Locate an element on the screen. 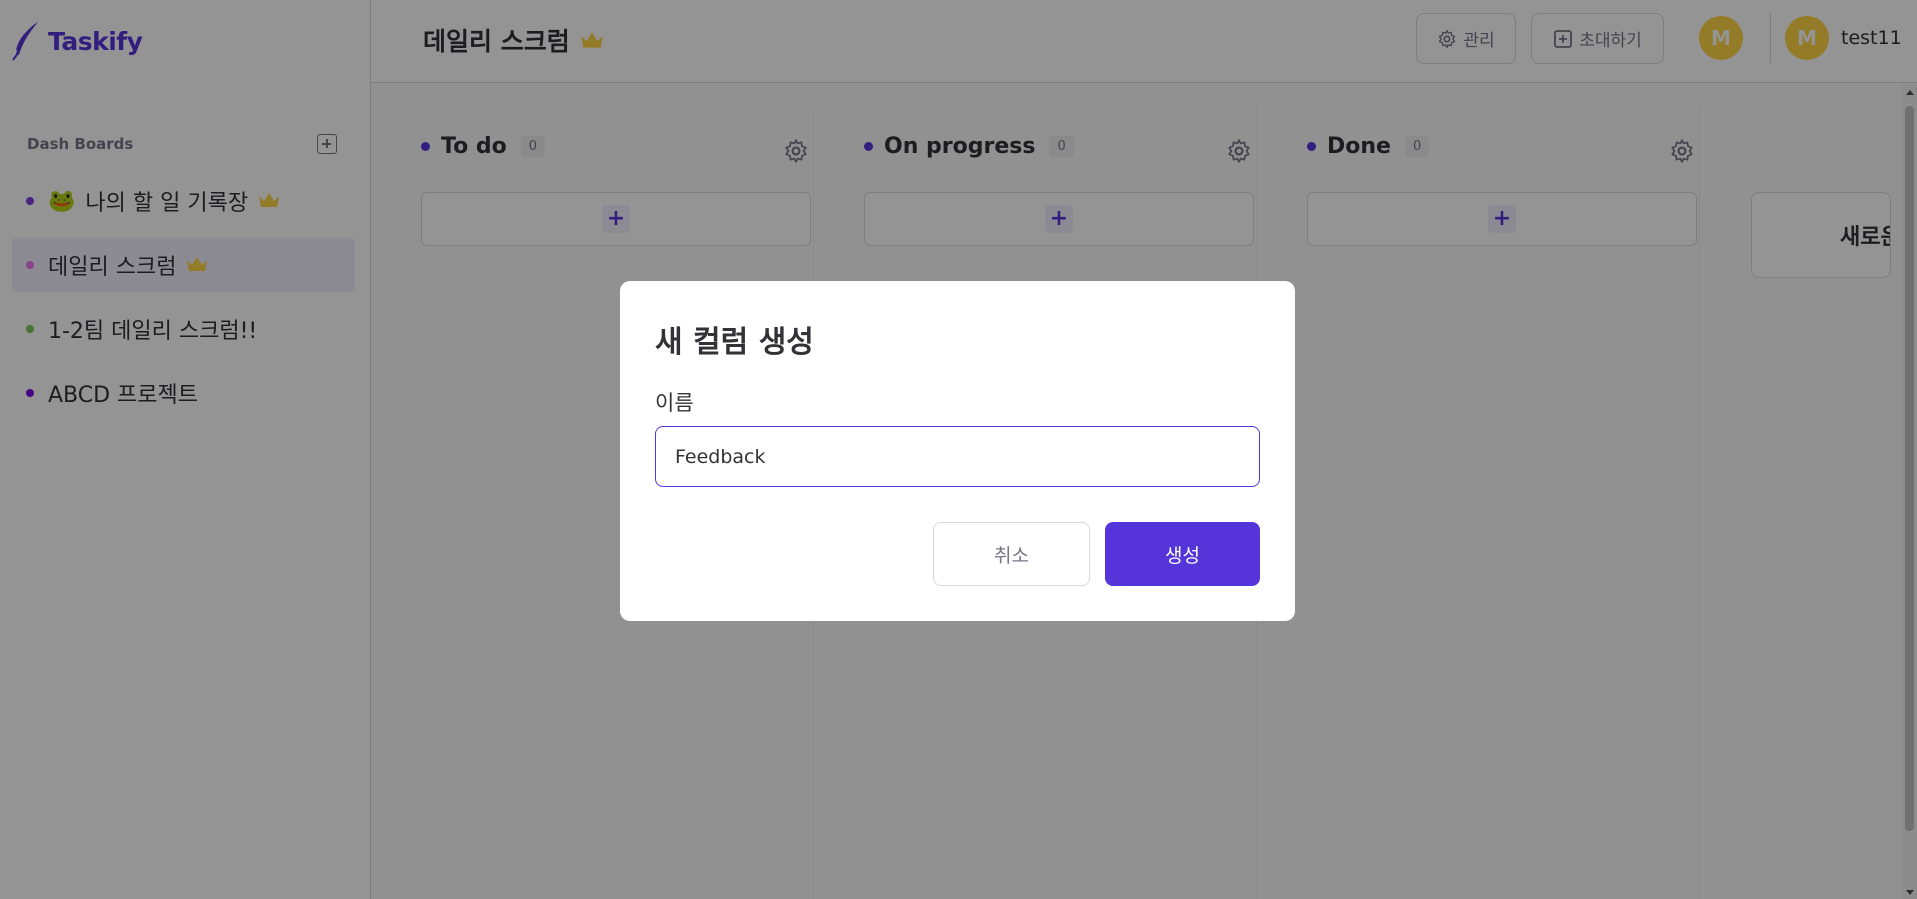 Image resolution: width=1917 pixels, height=899 pixels. modal-title: 새 컬럼 생성 is located at coordinates (734, 342).